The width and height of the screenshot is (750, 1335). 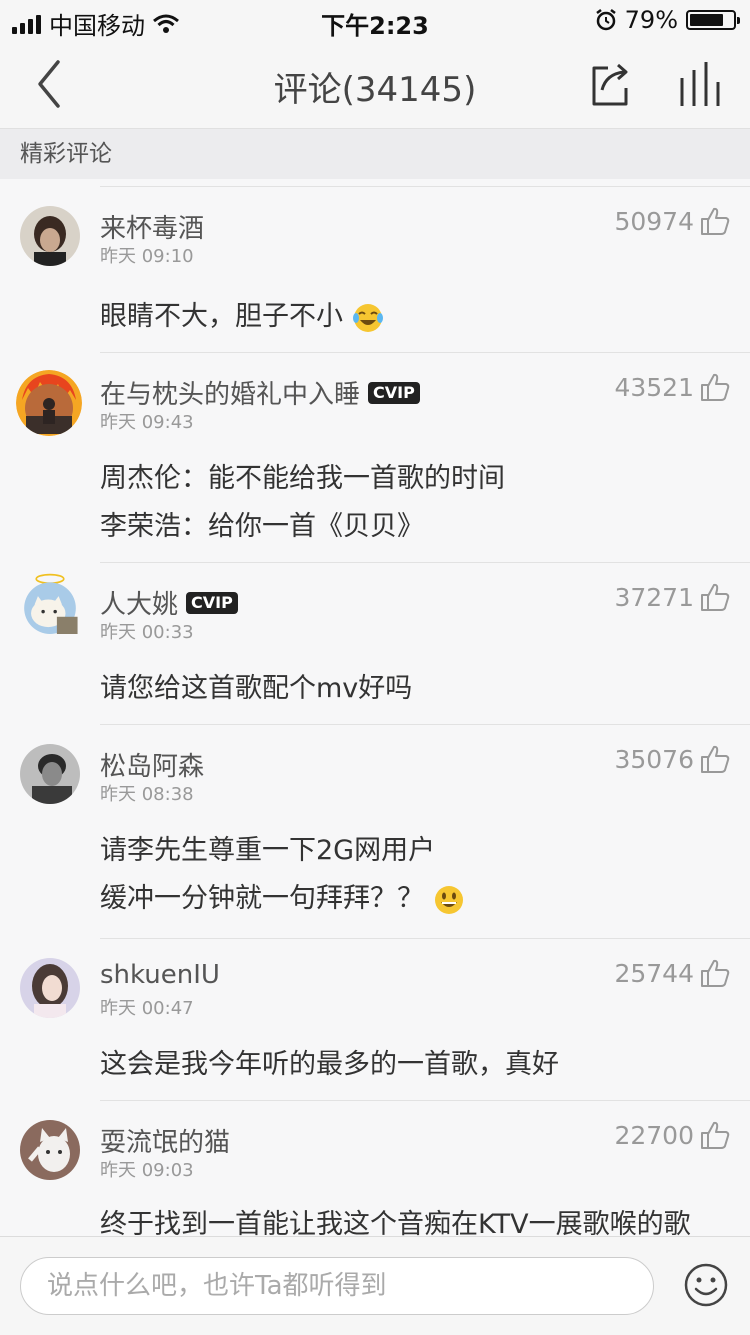 What do you see at coordinates (654, 597) in the screenshot?
I see `like-count: 37271` at bounding box center [654, 597].